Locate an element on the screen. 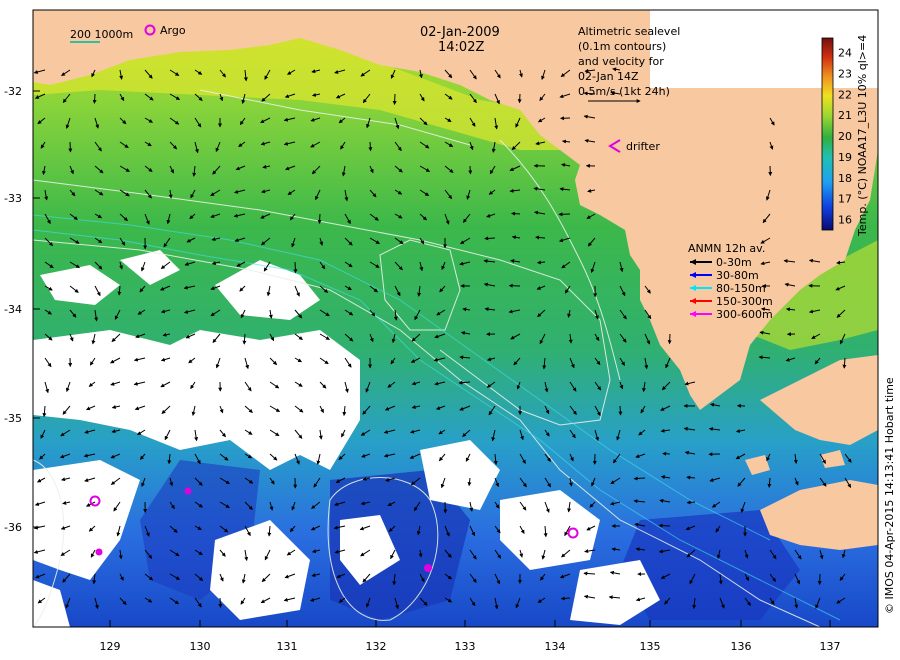 Image resolution: width=900 pixels, height=660 pixels. colorbar-tick: 23 is located at coordinates (845, 73).